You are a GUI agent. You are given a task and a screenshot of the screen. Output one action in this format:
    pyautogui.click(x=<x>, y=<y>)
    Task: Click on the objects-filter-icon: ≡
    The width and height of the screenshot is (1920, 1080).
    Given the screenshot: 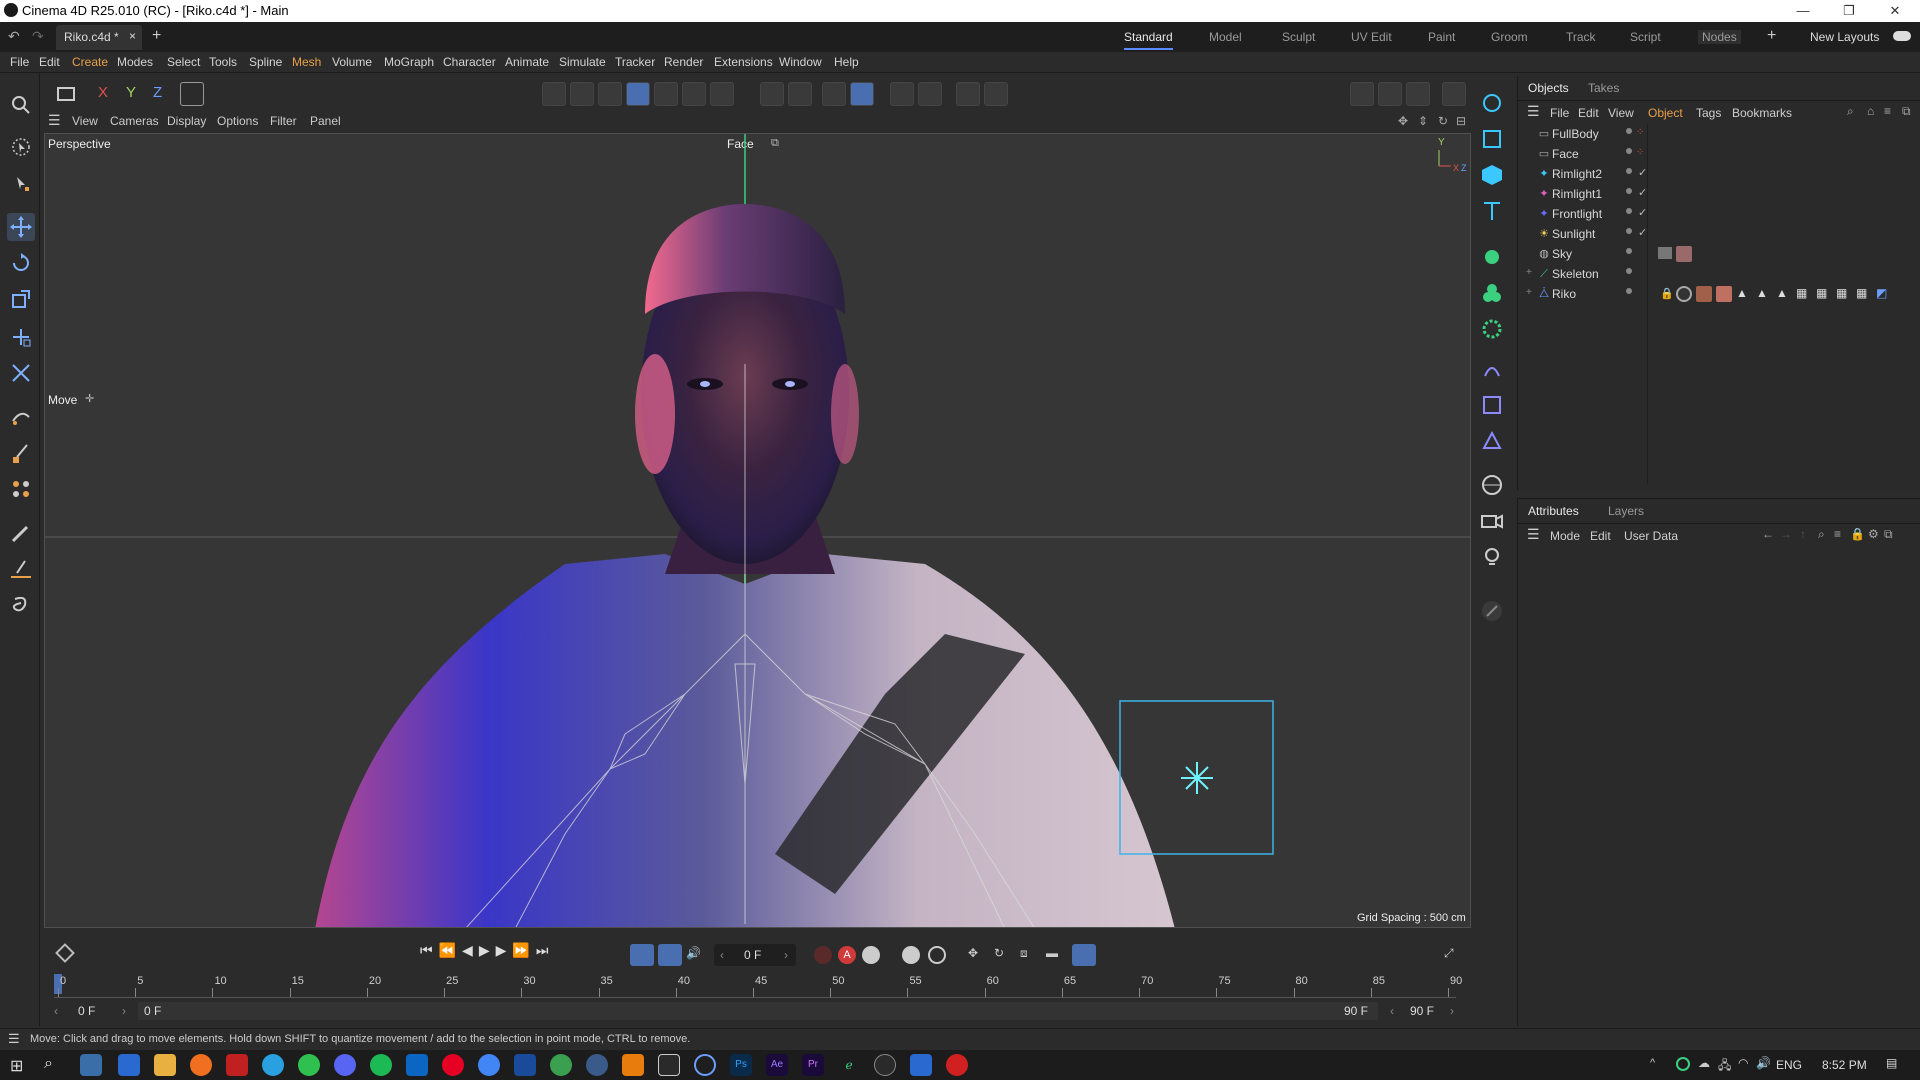 What is the action you would take?
    pyautogui.click(x=1887, y=111)
    